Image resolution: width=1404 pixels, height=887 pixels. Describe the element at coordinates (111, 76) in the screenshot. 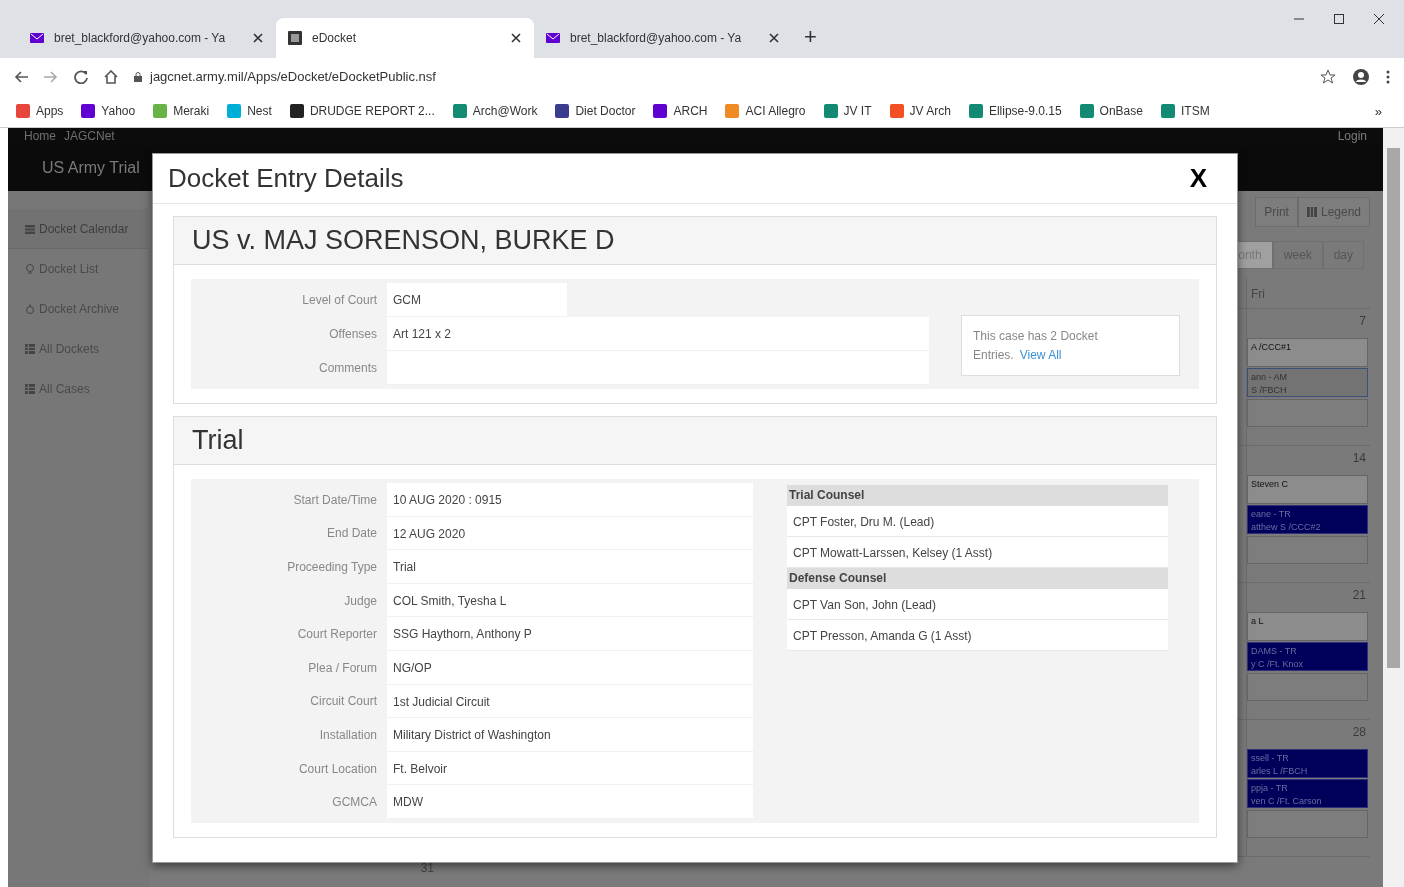

I see `home-icon` at that location.